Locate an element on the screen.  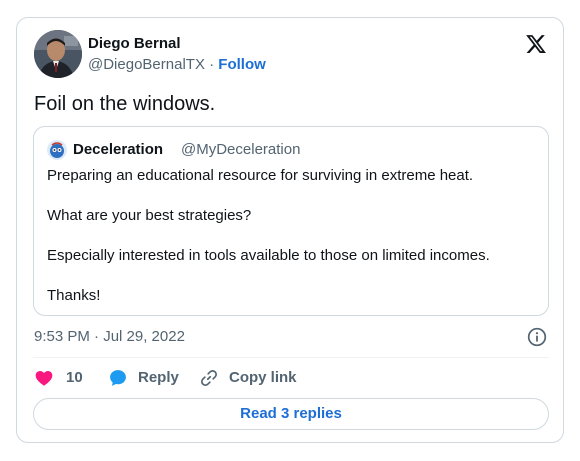
like-button: 10 is located at coordinates (58, 378).